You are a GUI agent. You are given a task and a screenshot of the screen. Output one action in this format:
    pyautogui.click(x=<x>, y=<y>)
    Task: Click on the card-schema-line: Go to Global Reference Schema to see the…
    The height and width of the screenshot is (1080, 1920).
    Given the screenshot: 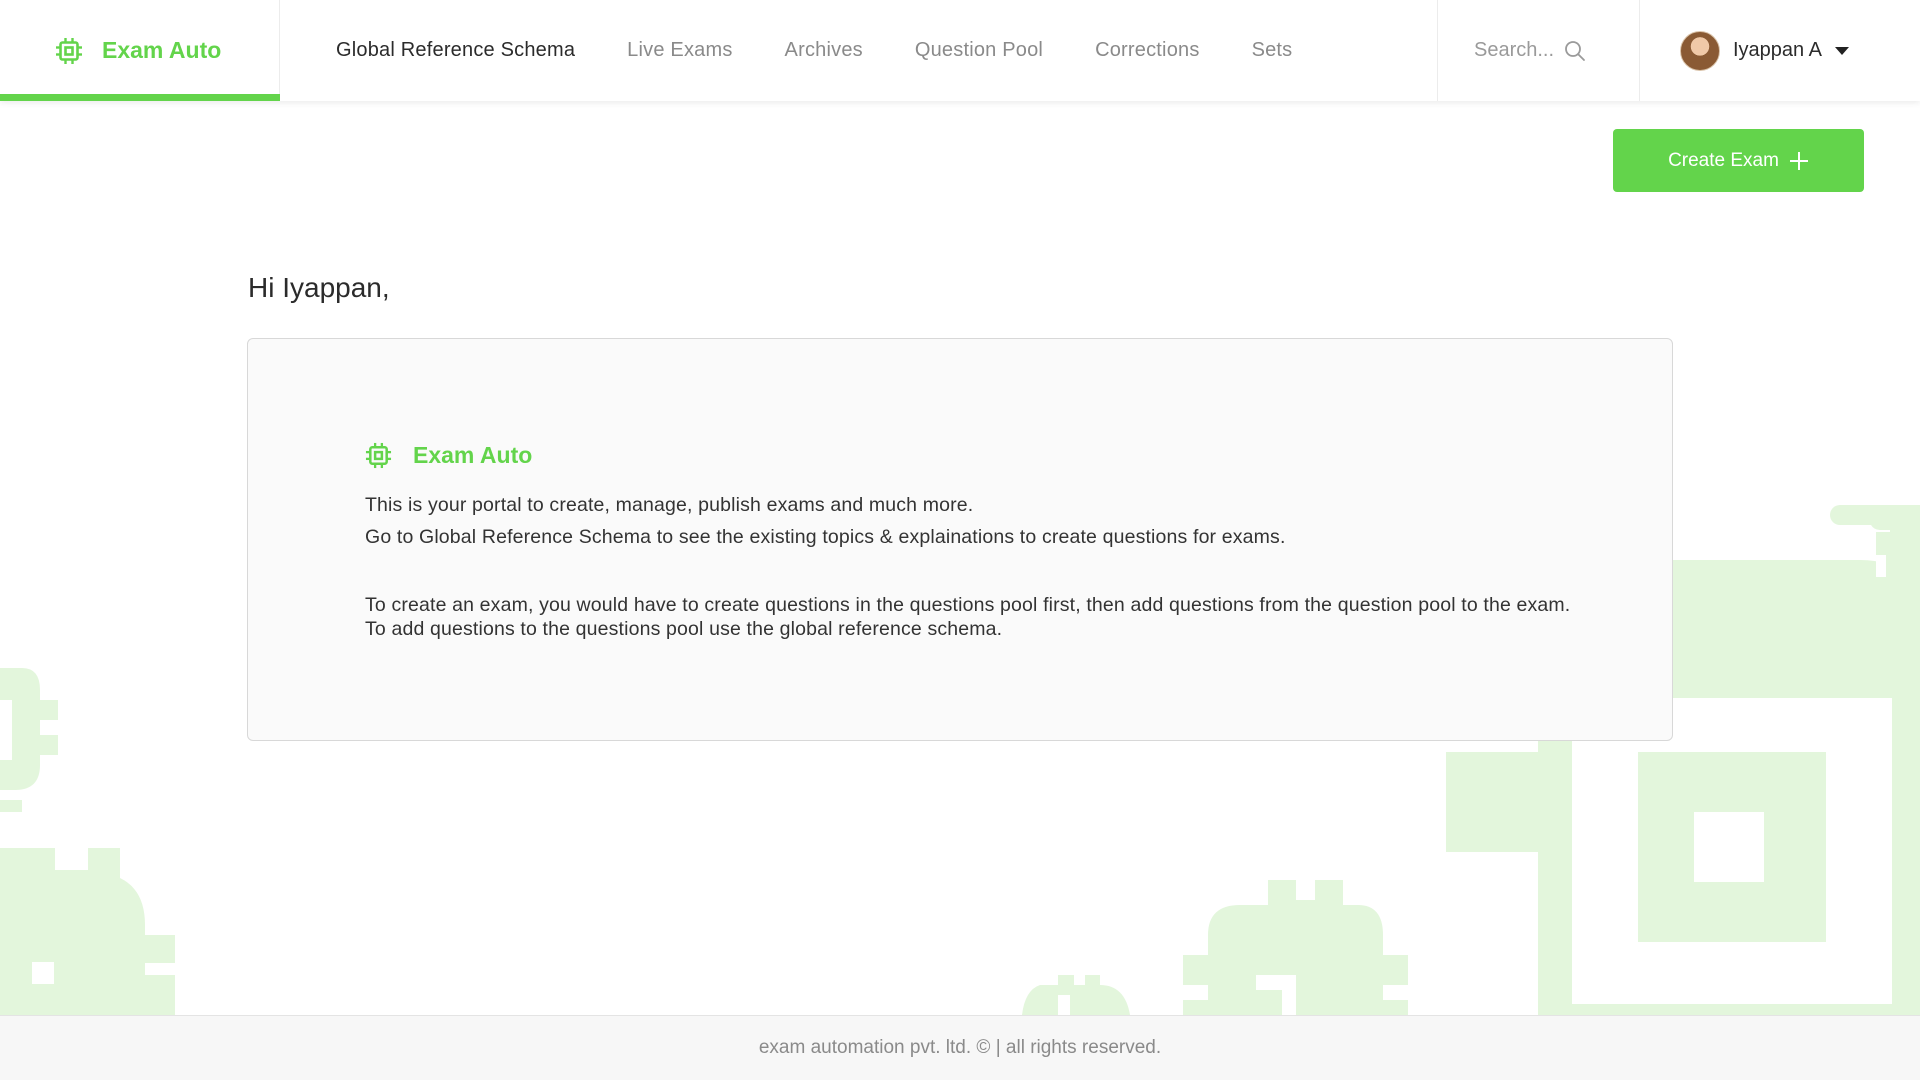 What is the action you would take?
    pyautogui.click(x=825, y=537)
    